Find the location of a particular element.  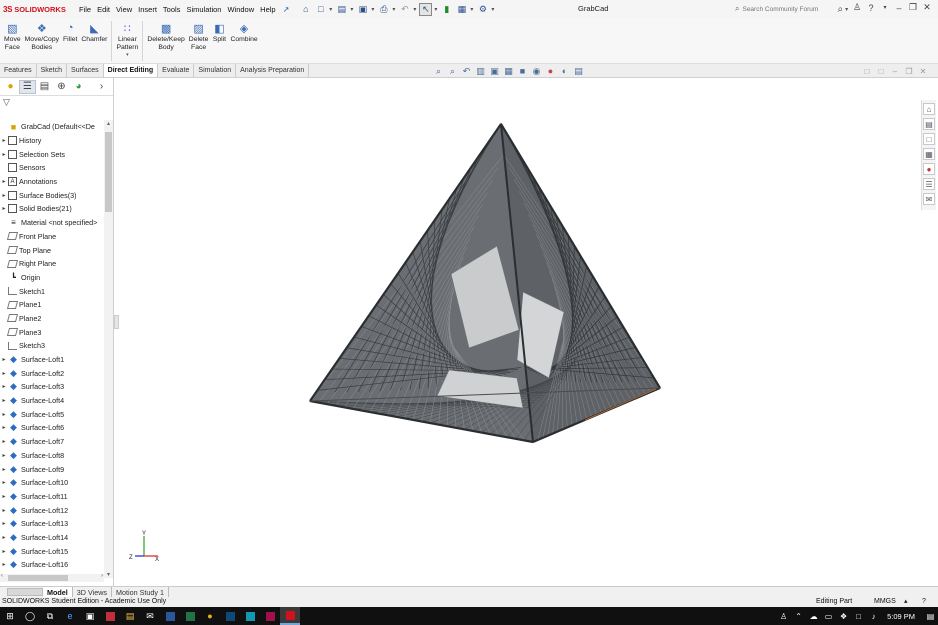

select-dropdown-icon: ▾ is located at coordinates (435, 9).